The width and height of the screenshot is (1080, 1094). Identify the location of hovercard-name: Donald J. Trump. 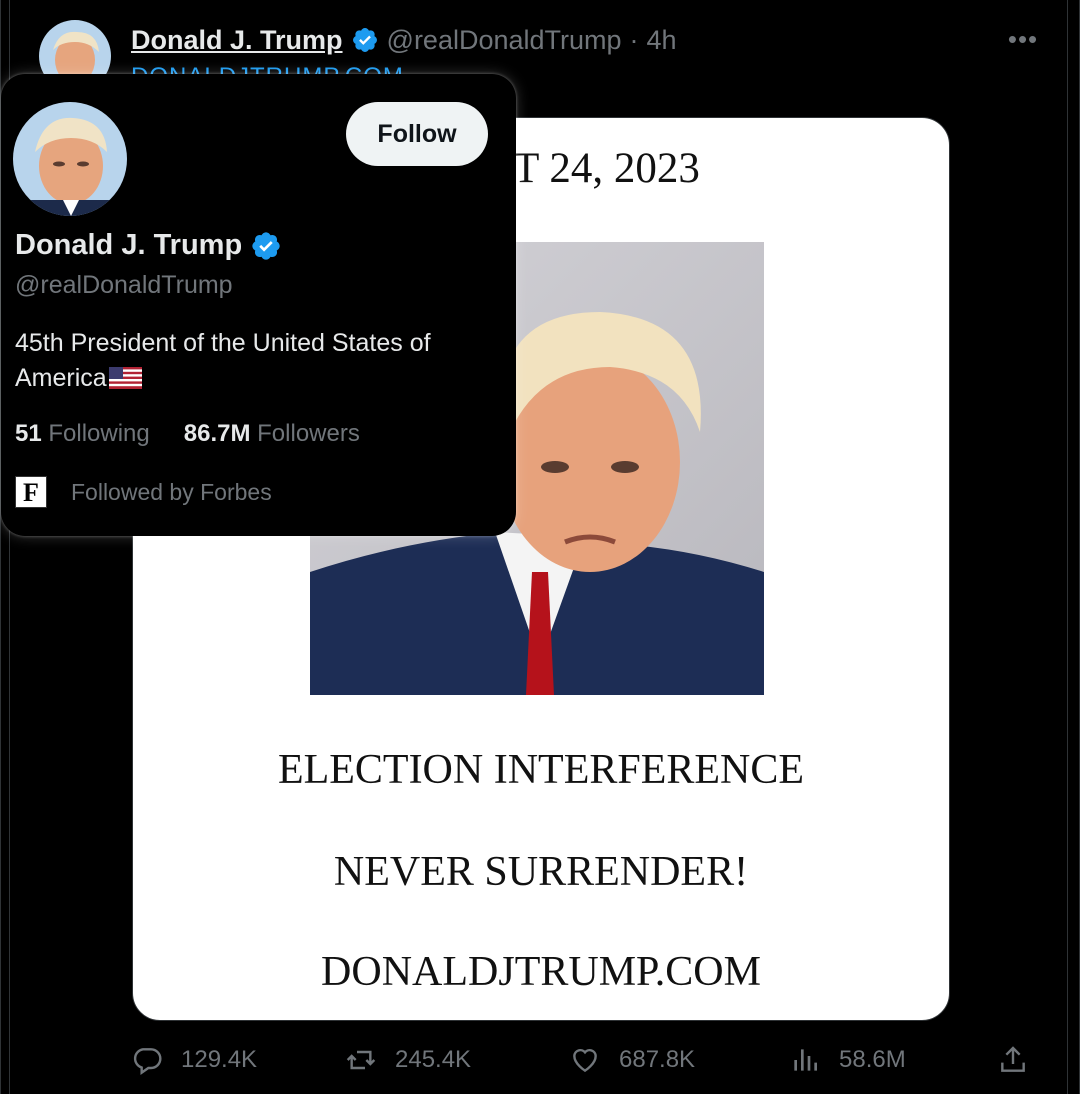
(148, 245).